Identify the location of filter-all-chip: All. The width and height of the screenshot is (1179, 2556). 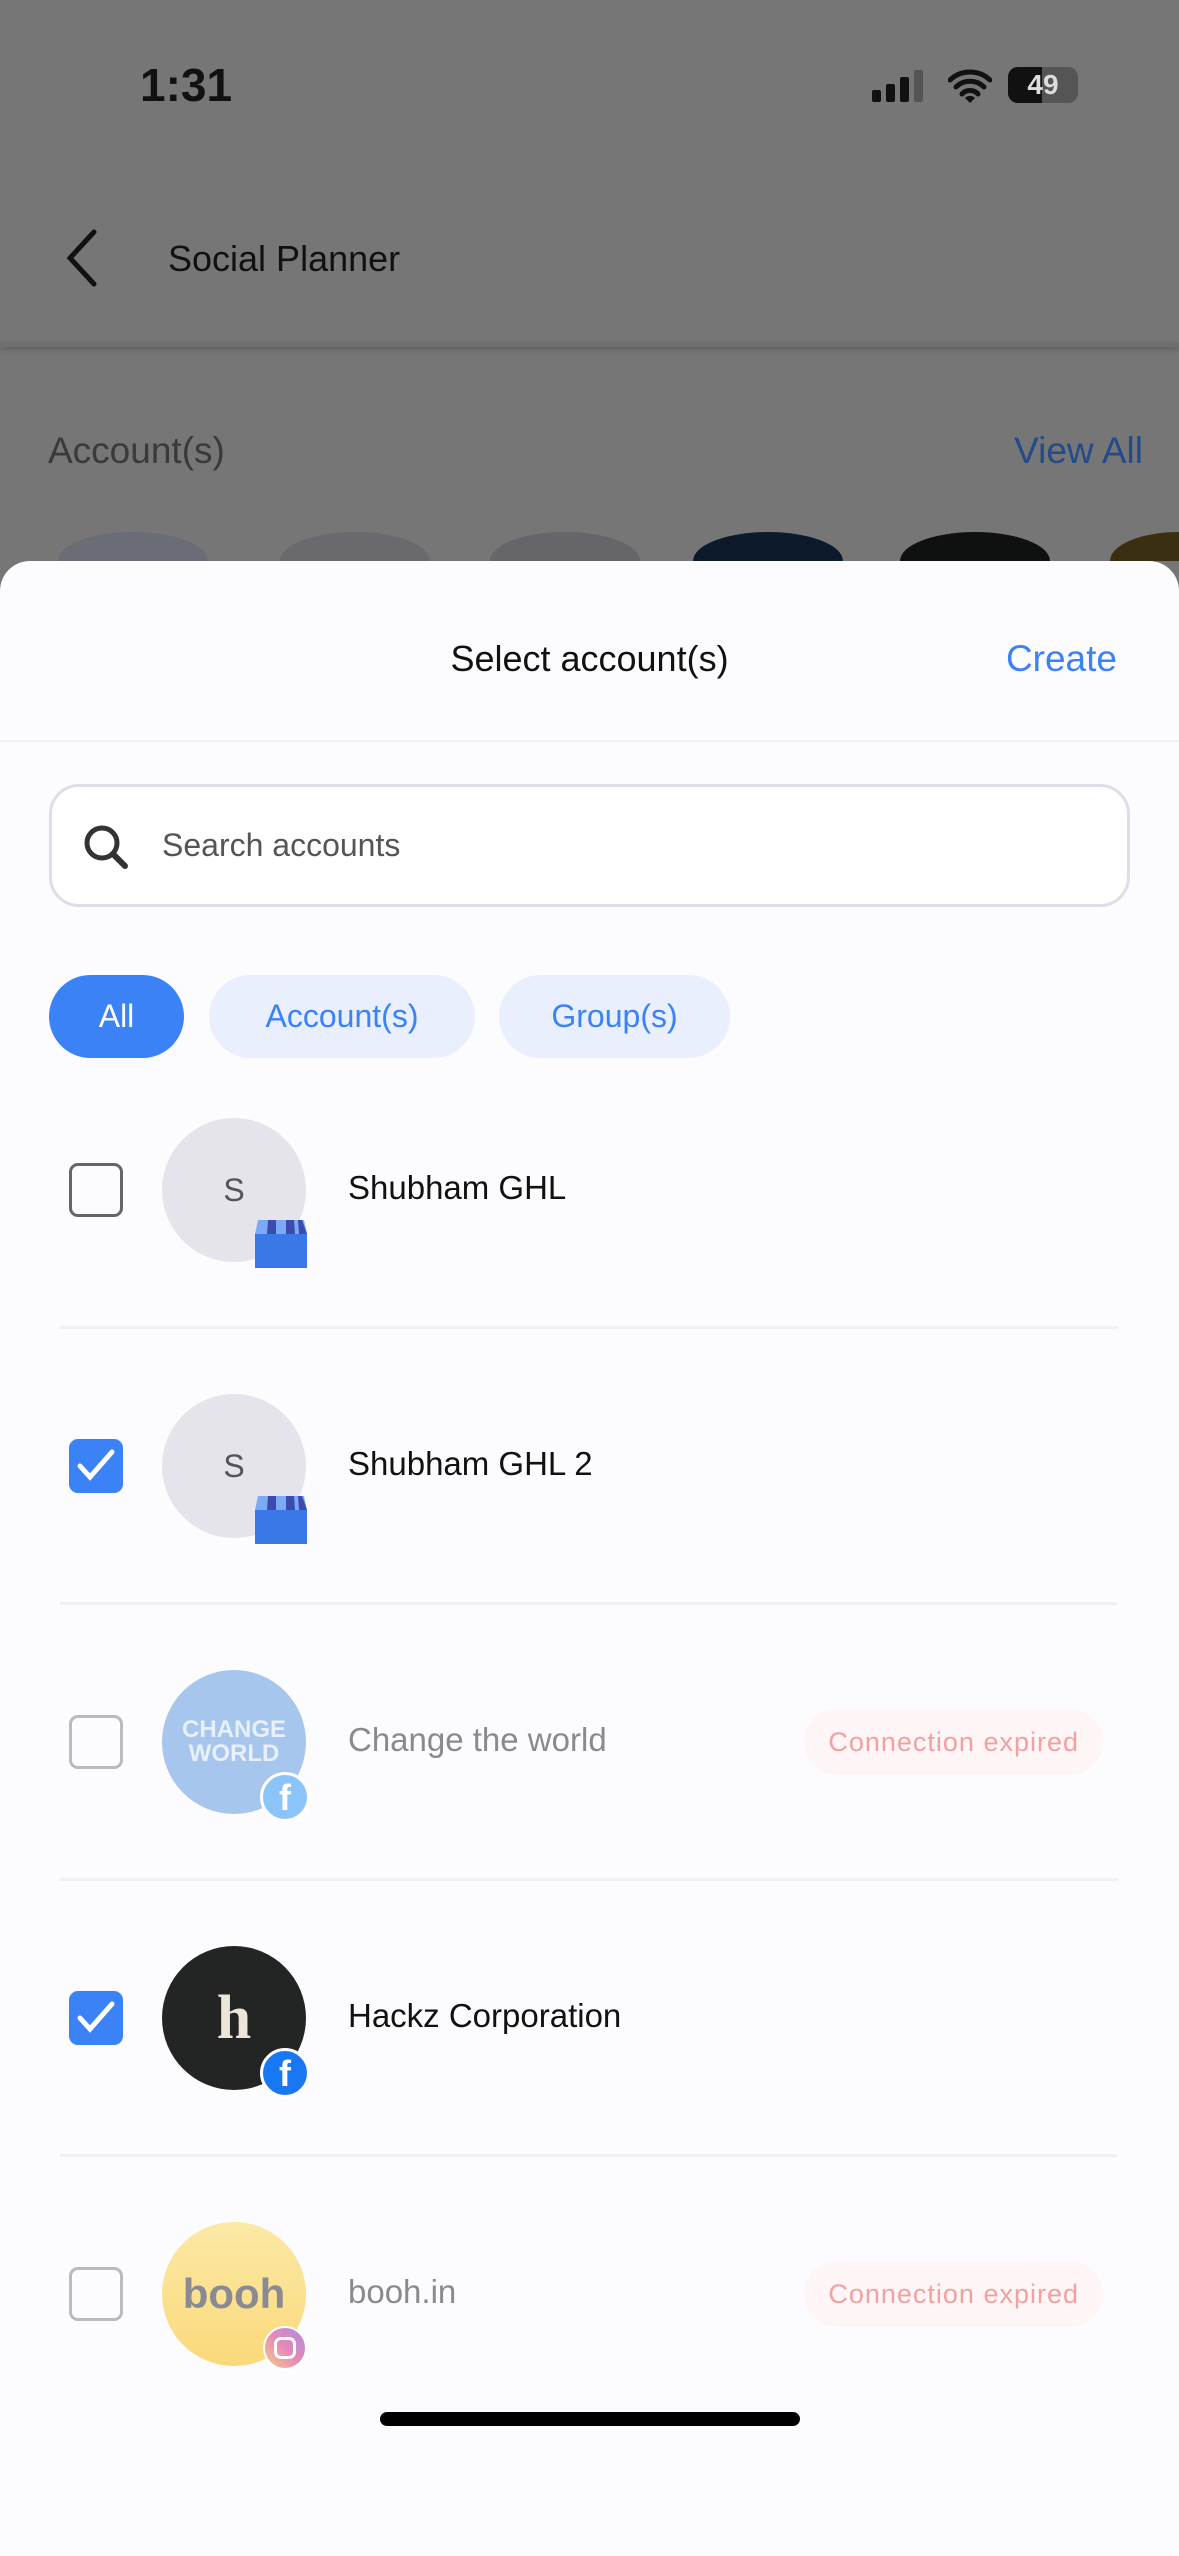
(116, 1016).